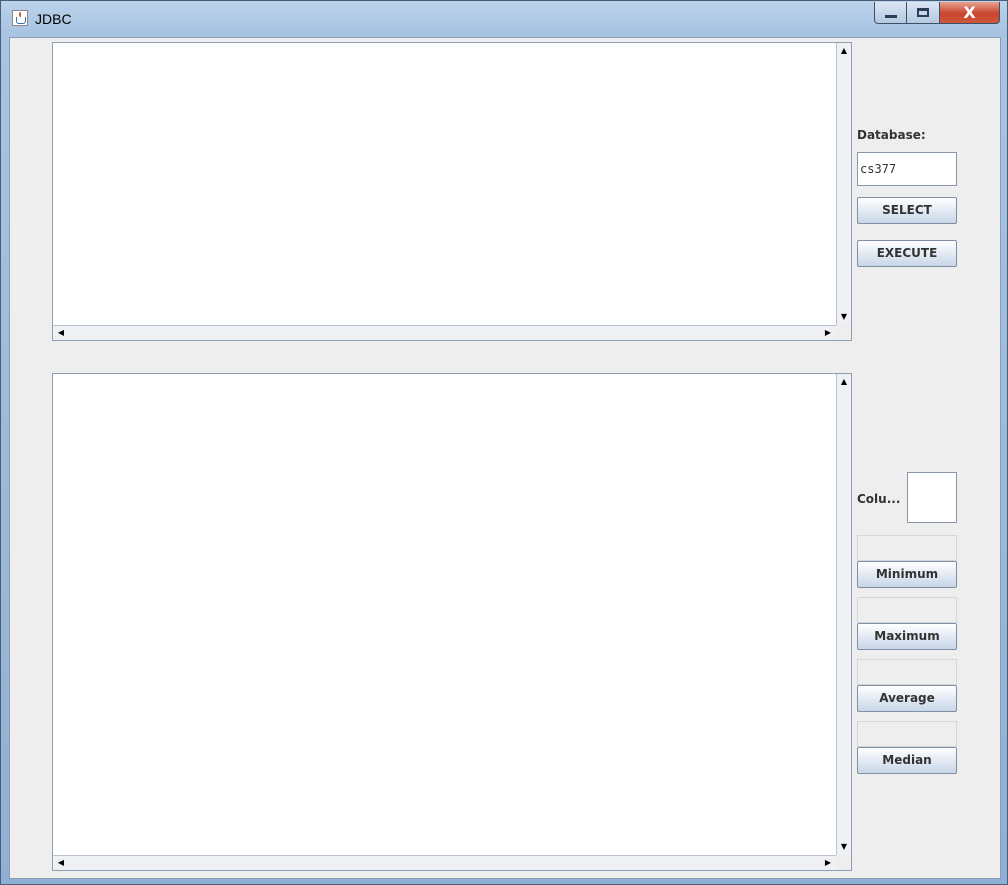  What do you see at coordinates (907, 169) in the screenshot?
I see `database-input: cs377` at bounding box center [907, 169].